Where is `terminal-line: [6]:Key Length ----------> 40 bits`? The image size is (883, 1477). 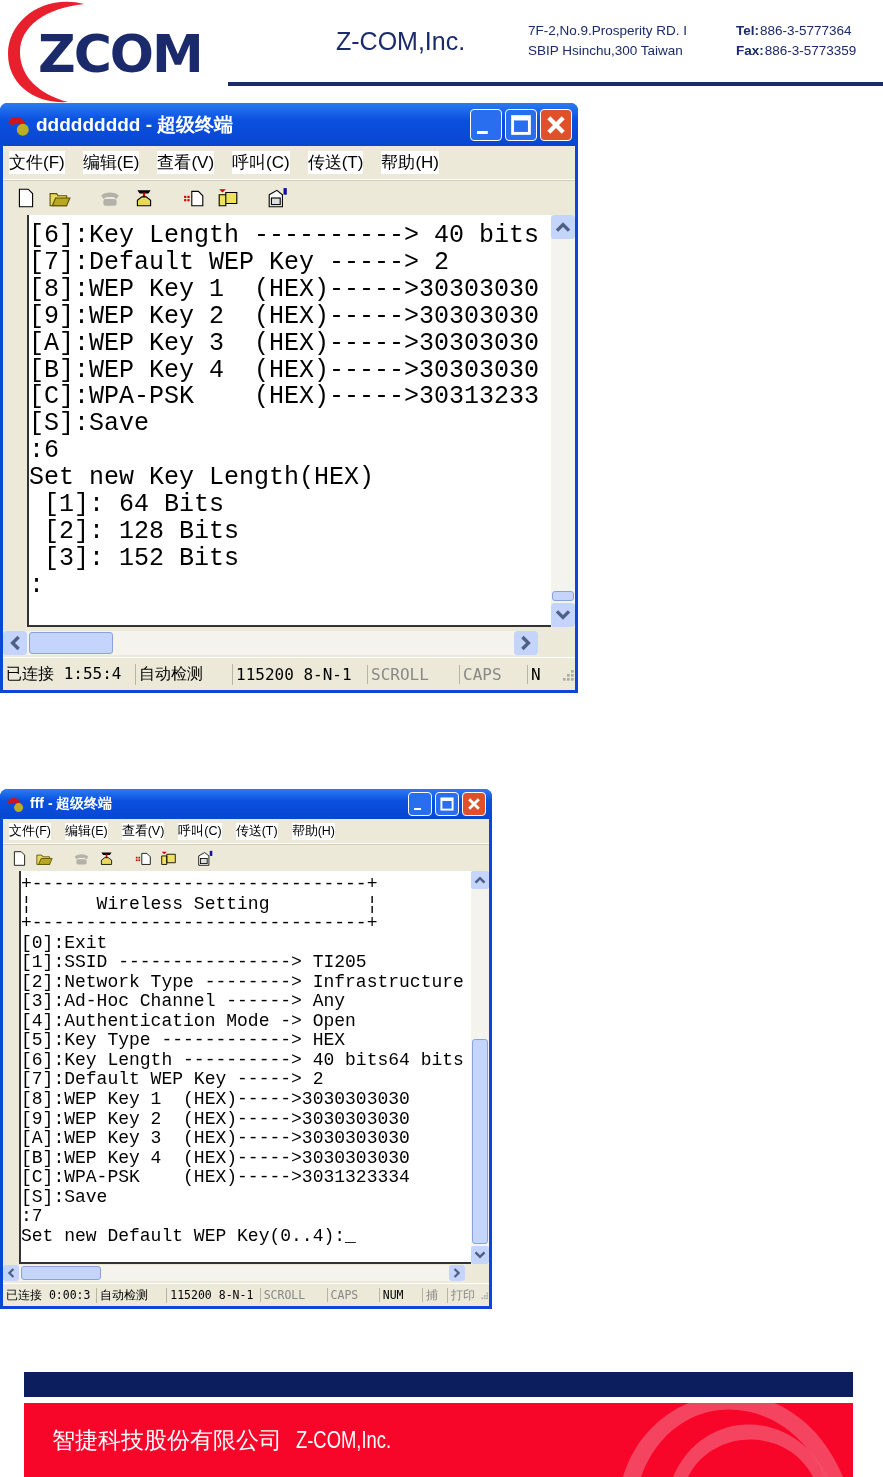 terminal-line: [6]:Key Length ----------> 40 bits is located at coordinates (285, 236).